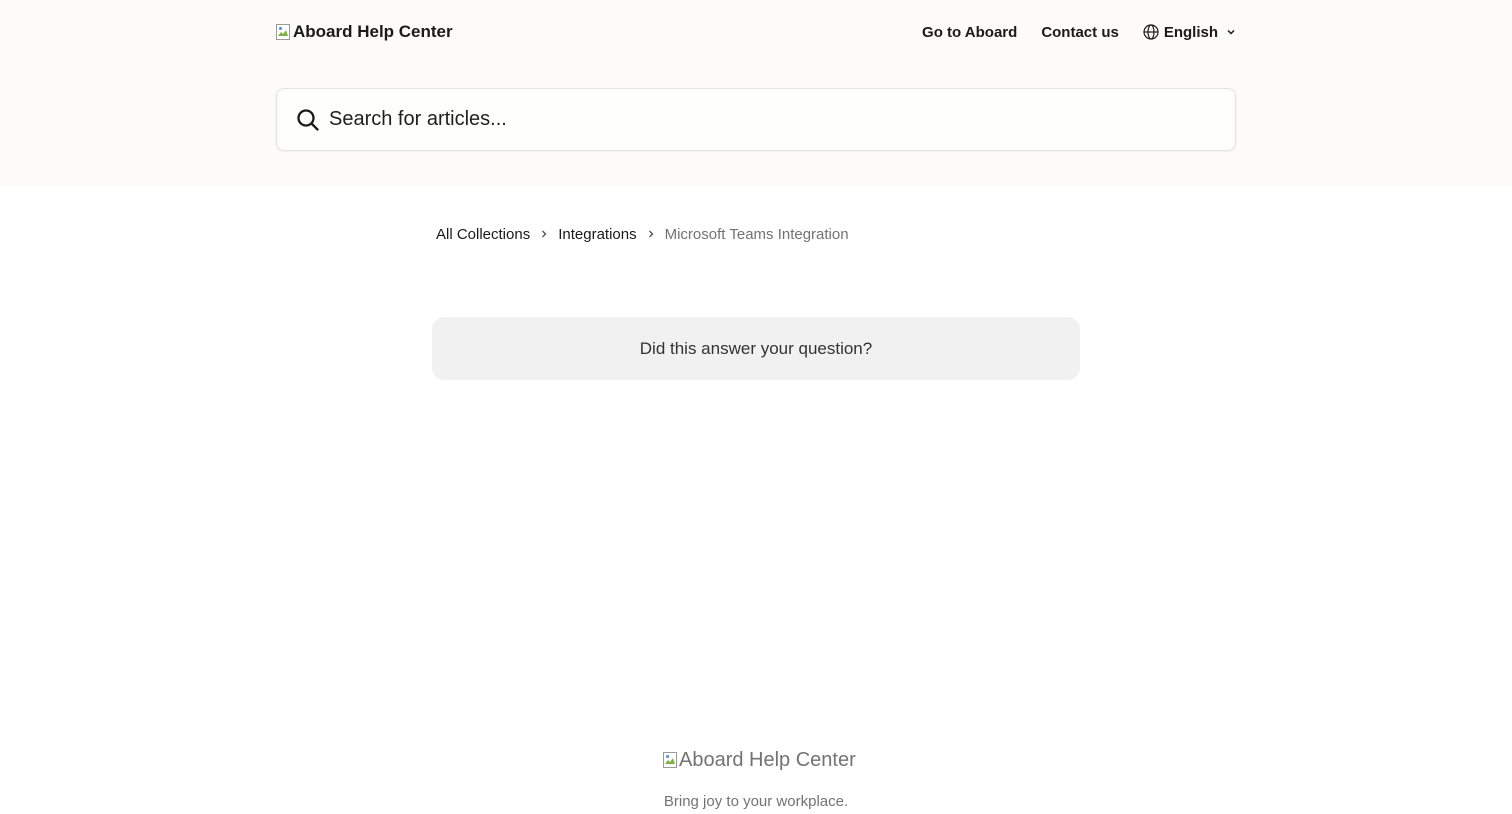  I want to click on breadcrumb-current: Microsoft Teams Integration, so click(756, 234).